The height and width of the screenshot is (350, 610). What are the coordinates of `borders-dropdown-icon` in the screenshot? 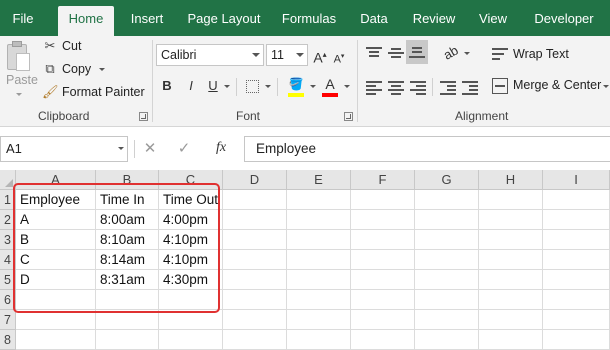 It's located at (268, 86).